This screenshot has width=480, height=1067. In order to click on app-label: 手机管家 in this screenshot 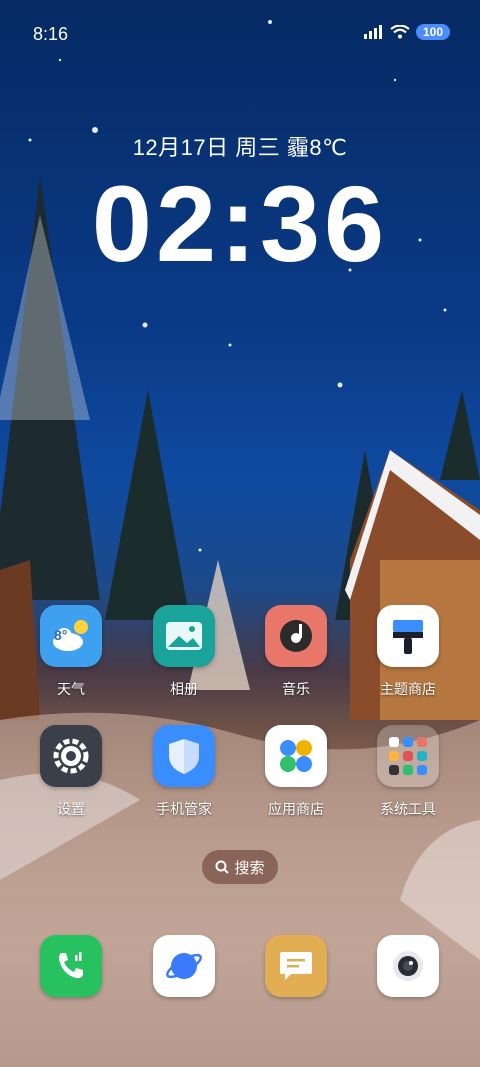, I will do `click(184, 809)`.